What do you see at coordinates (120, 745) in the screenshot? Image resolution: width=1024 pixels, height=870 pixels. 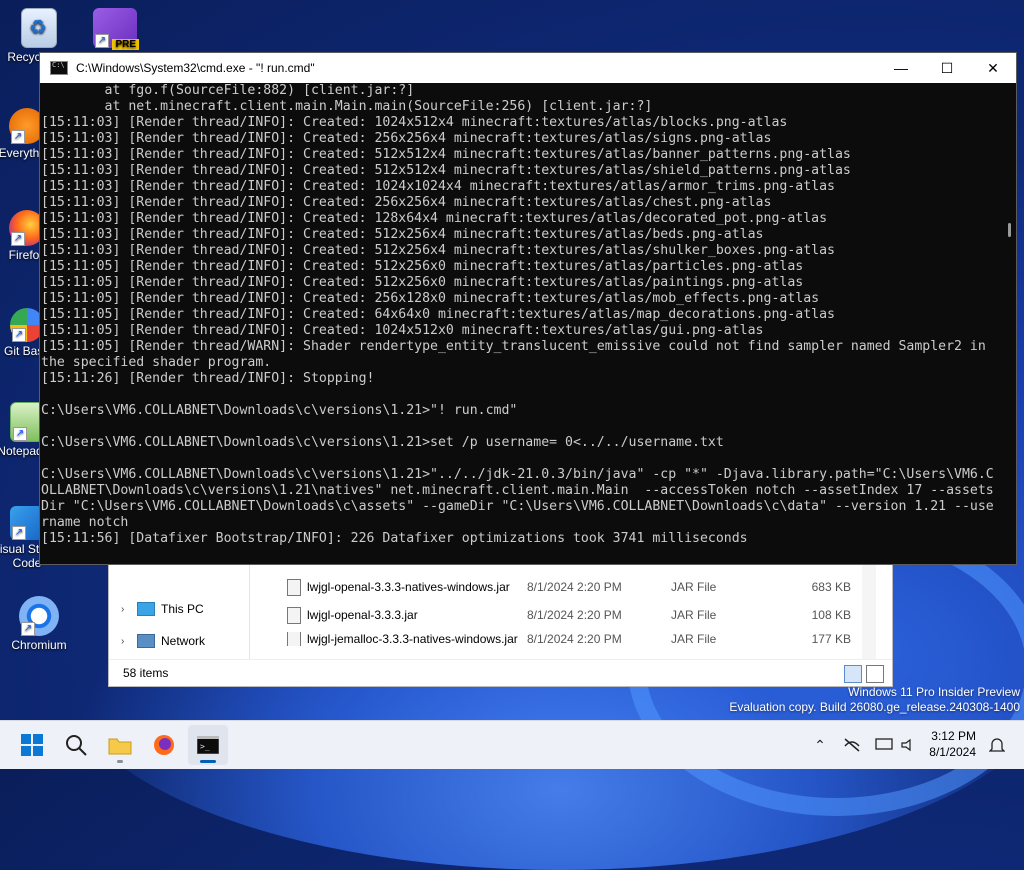 I see `file-explorer-taskbar-button` at bounding box center [120, 745].